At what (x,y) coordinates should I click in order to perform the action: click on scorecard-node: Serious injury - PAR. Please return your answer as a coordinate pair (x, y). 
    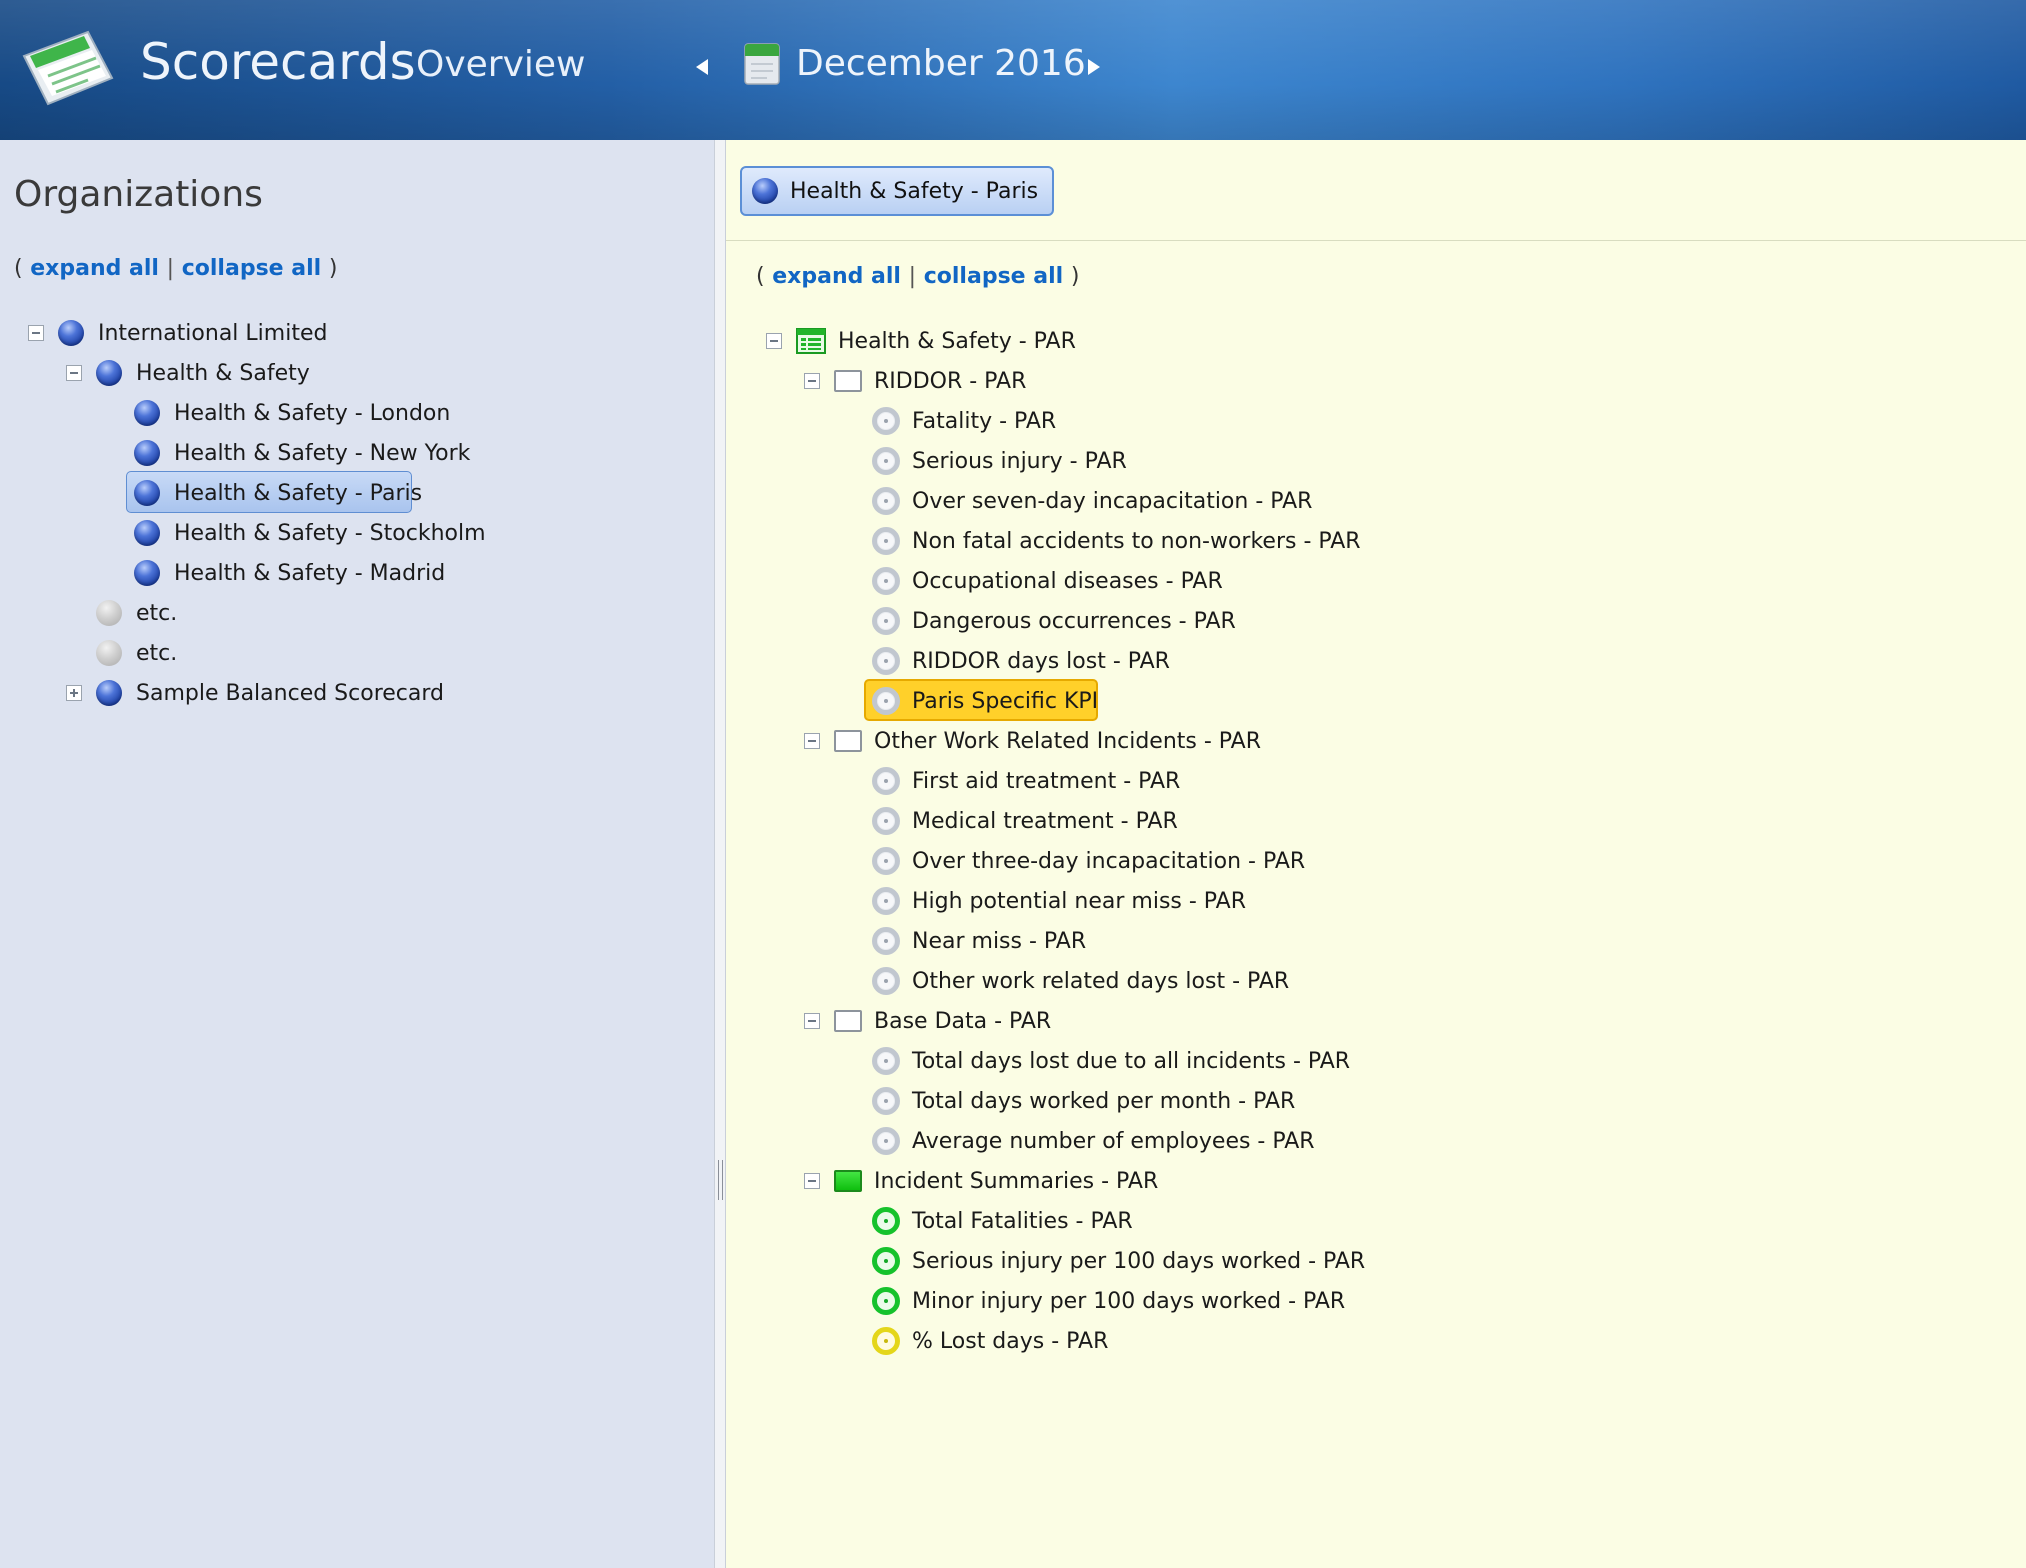
    Looking at the image, I should click on (999, 461).